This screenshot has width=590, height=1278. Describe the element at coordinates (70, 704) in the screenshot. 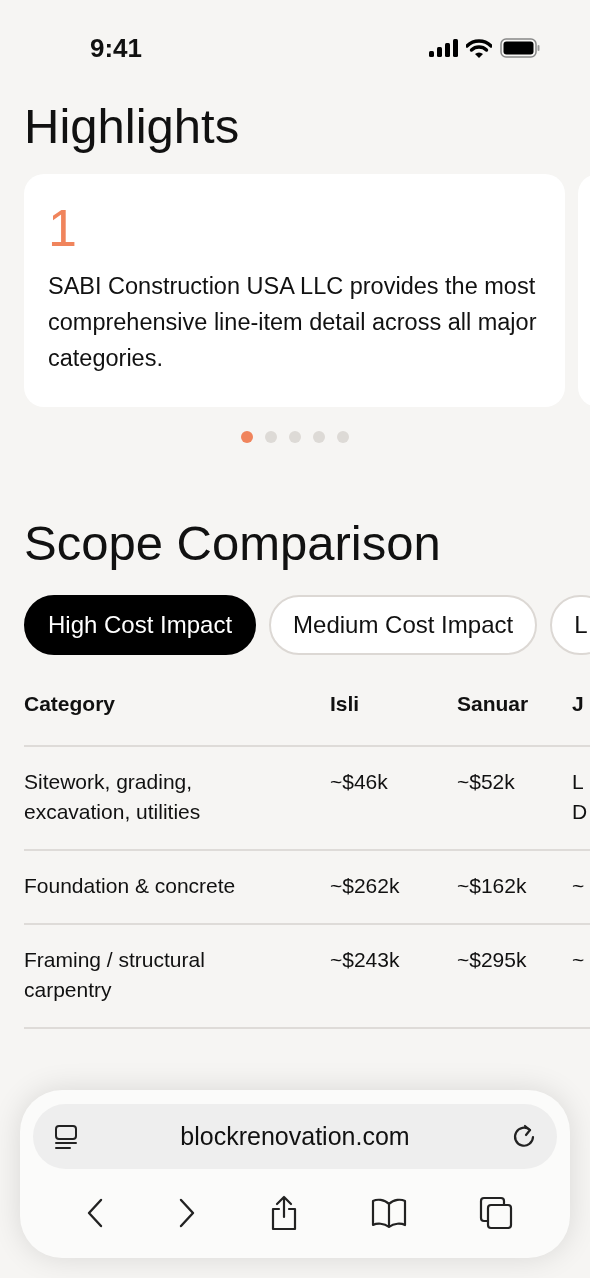

I see `column-header: Category` at that location.